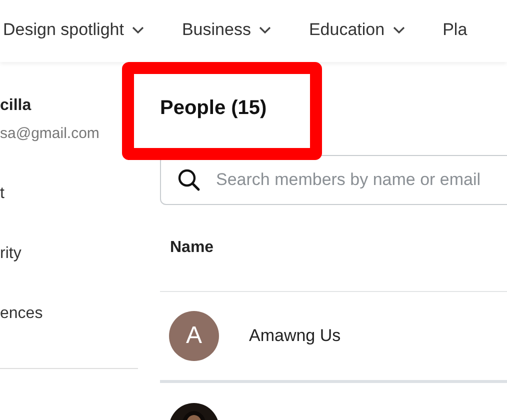  I want to click on nav-menu: Design spotlight, so click(73, 30).